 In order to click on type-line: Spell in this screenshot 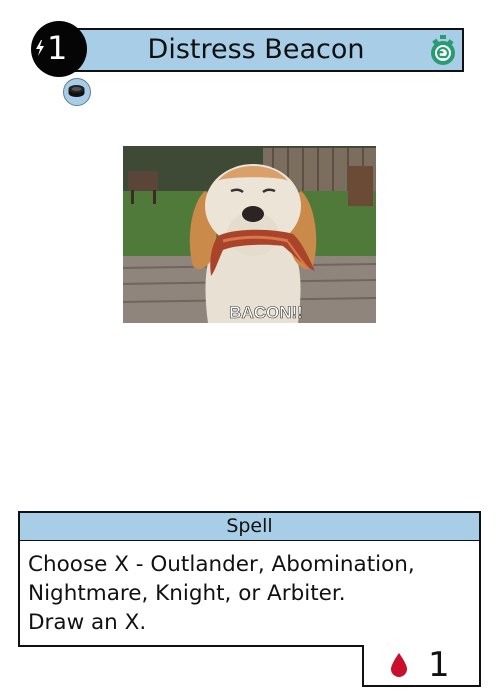, I will do `click(249, 526)`.